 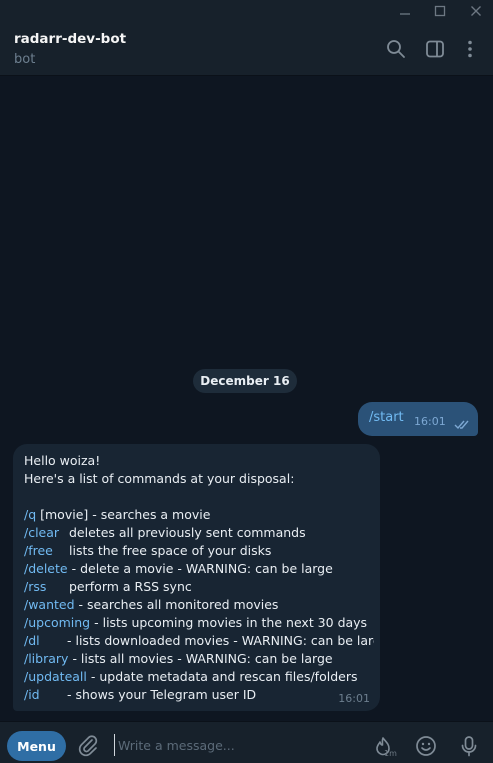 I want to click on date-separator: December 16, so click(x=245, y=381).